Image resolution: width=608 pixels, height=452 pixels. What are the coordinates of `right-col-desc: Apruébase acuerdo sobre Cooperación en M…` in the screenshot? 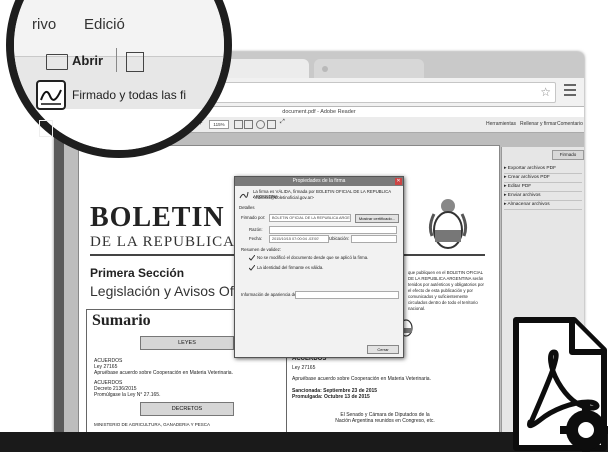 It's located at (361, 379).